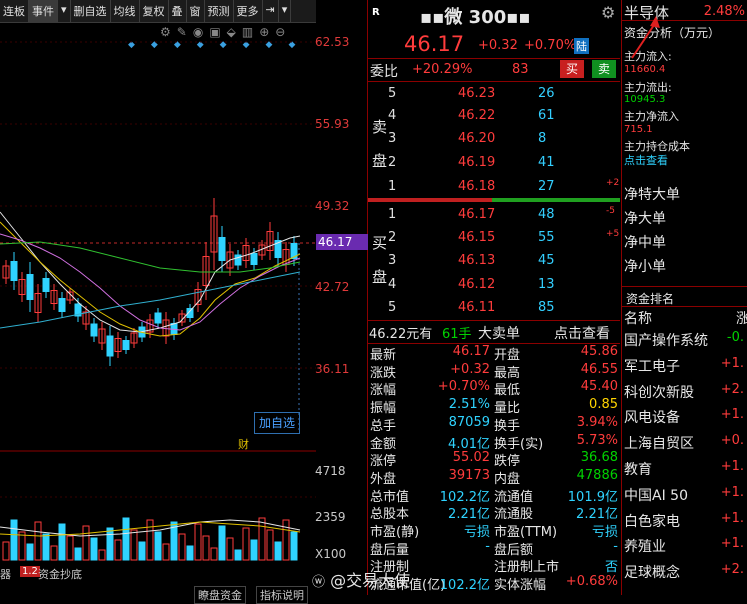 This screenshot has height=604, width=747. What do you see at coordinates (684, 523) in the screenshot?
I see `rank-row: 白色家电 +1.` at bounding box center [684, 523].